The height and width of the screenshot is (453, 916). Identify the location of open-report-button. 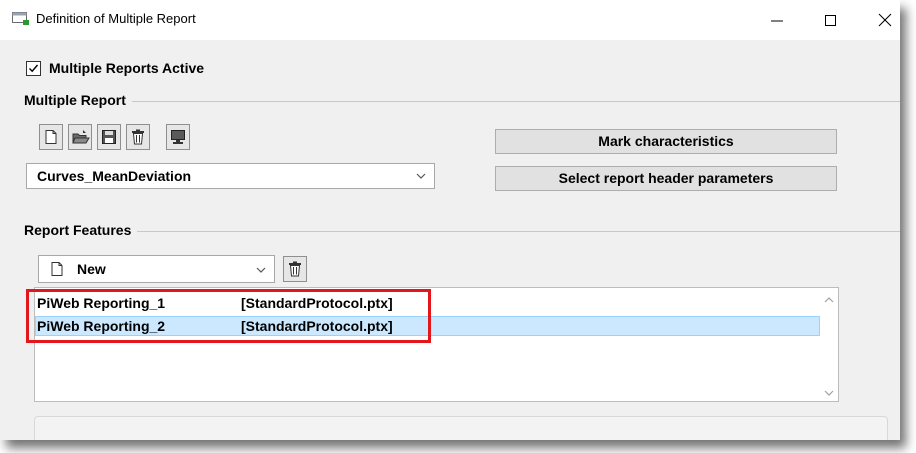
(80, 137).